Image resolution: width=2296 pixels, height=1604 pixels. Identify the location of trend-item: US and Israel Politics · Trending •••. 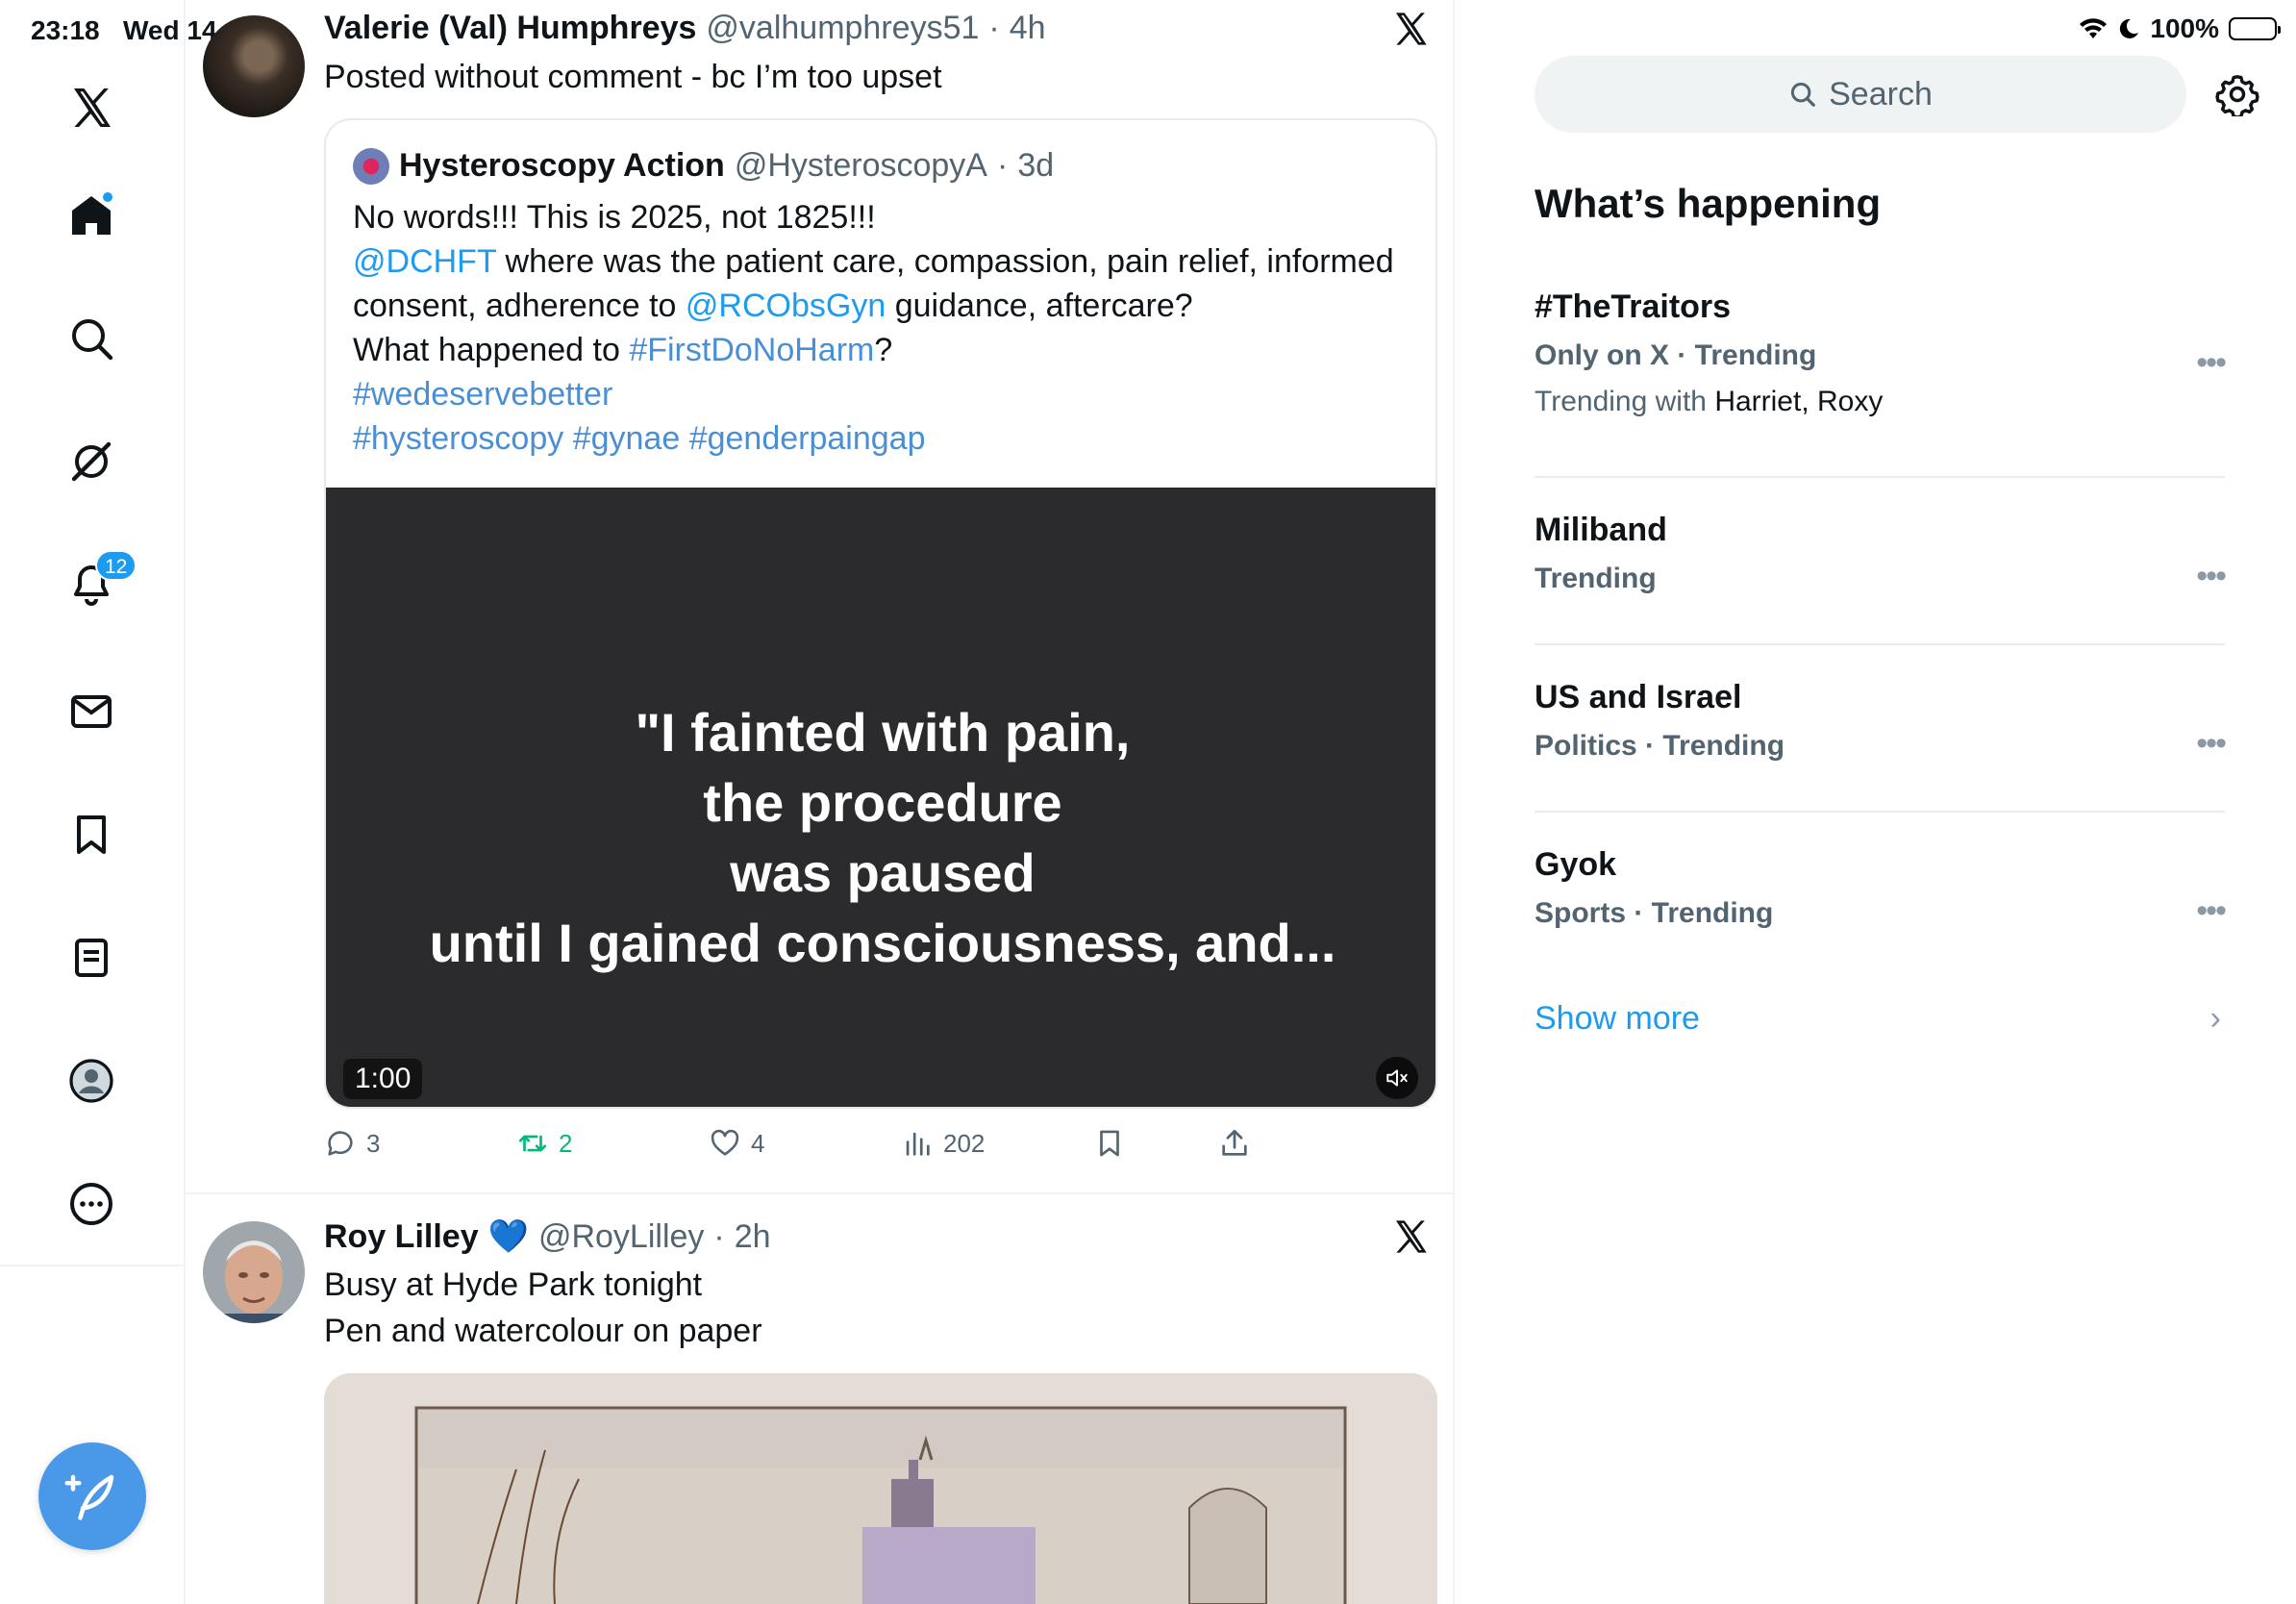
(1881, 721).